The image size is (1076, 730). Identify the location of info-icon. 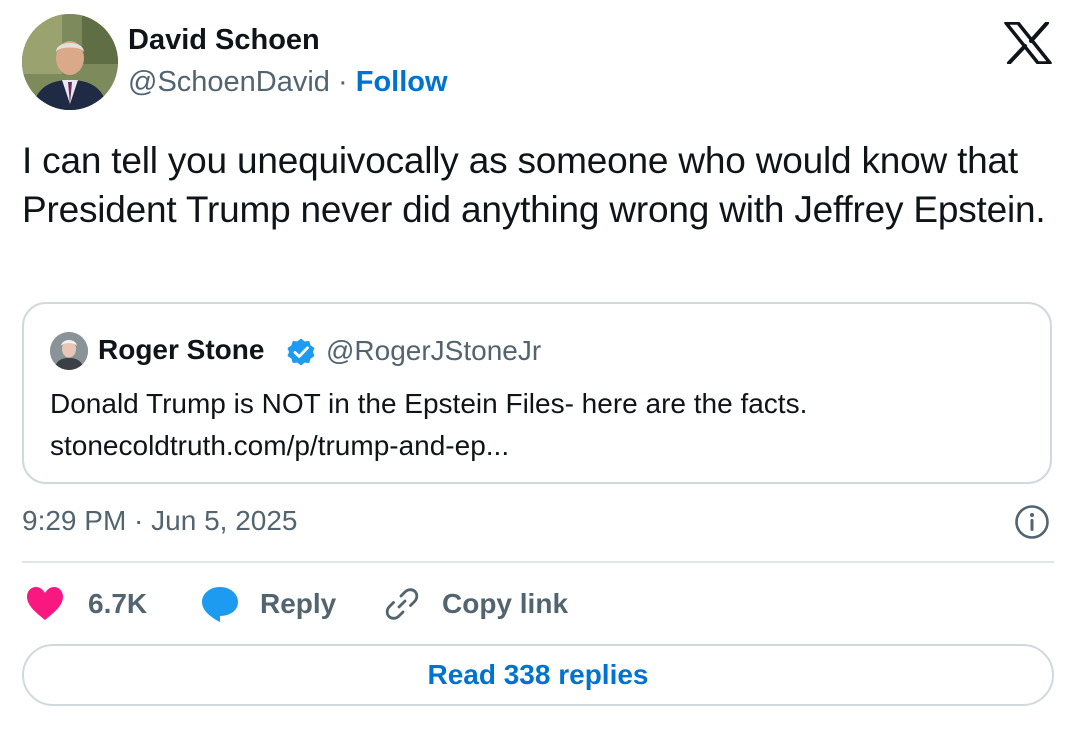
(1032, 522).